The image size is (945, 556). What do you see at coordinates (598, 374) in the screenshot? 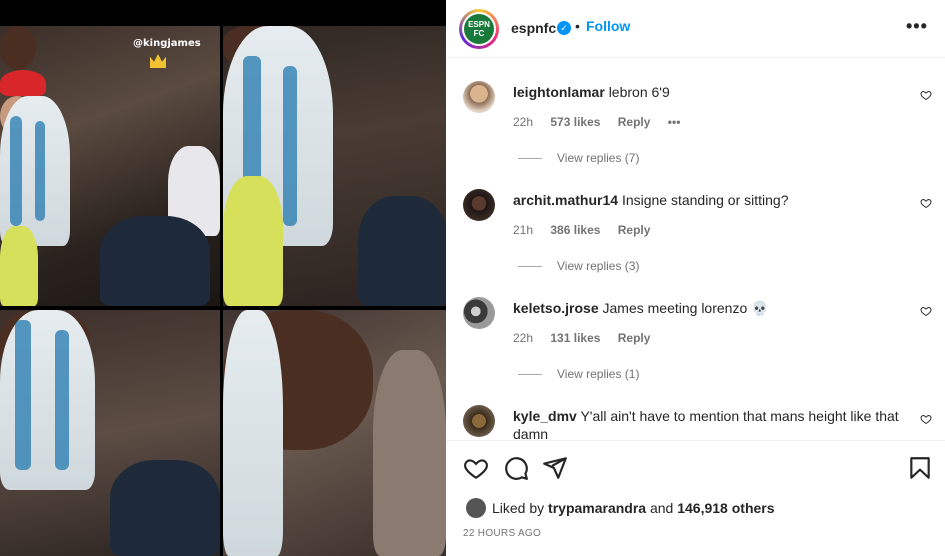
I see `view-replies-button: View replies (1)` at bounding box center [598, 374].